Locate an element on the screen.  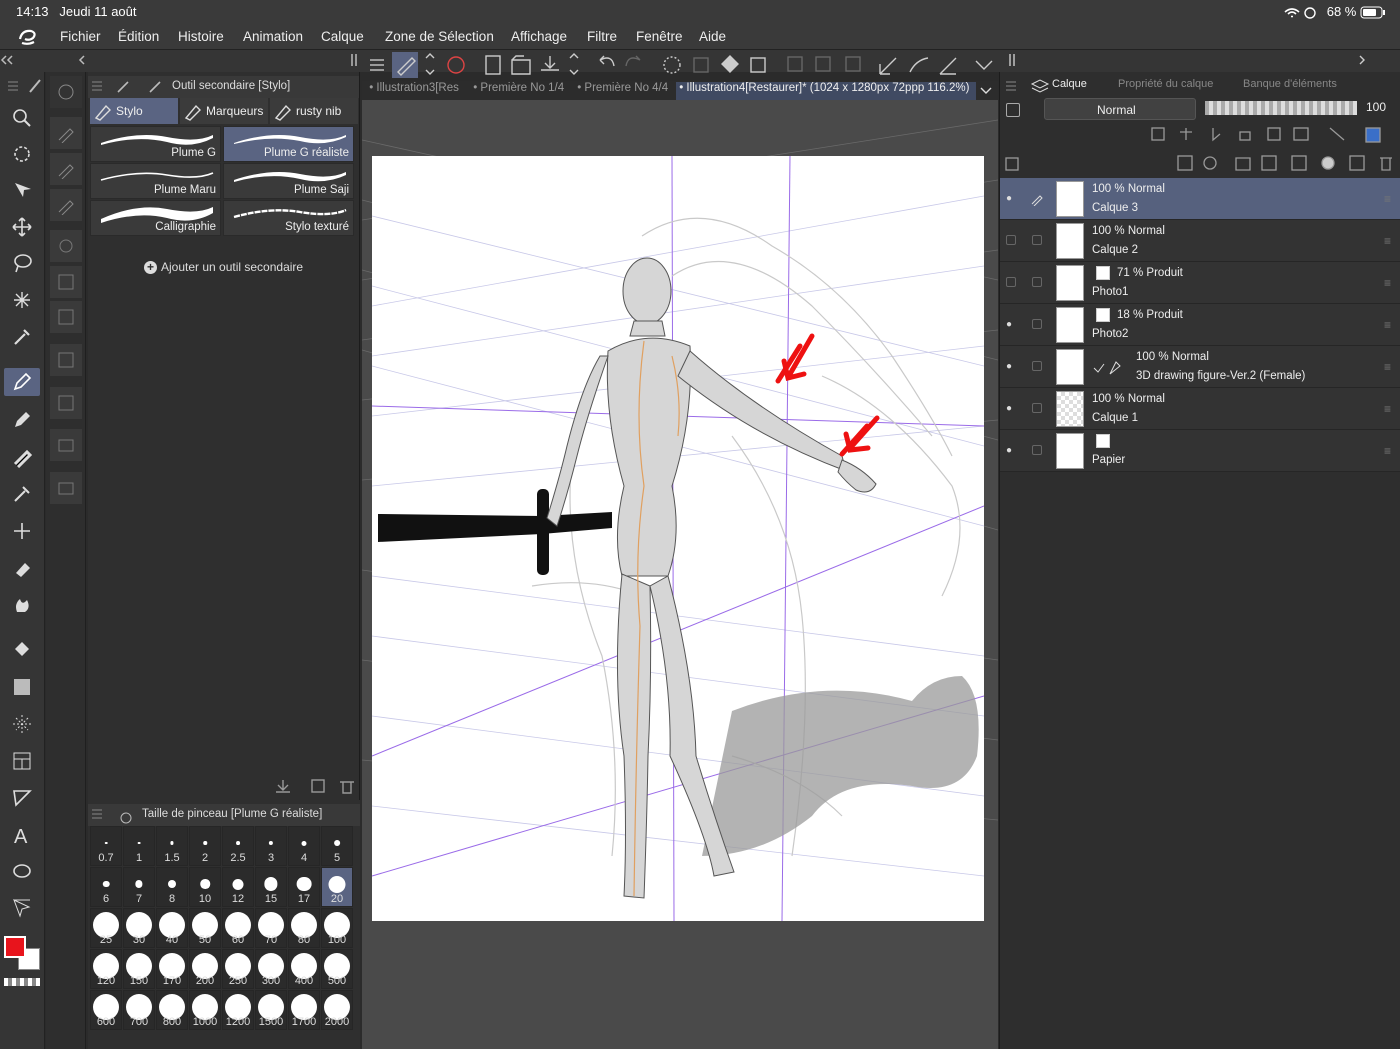
brush-size-option: 400 is located at coordinates (304, 969).